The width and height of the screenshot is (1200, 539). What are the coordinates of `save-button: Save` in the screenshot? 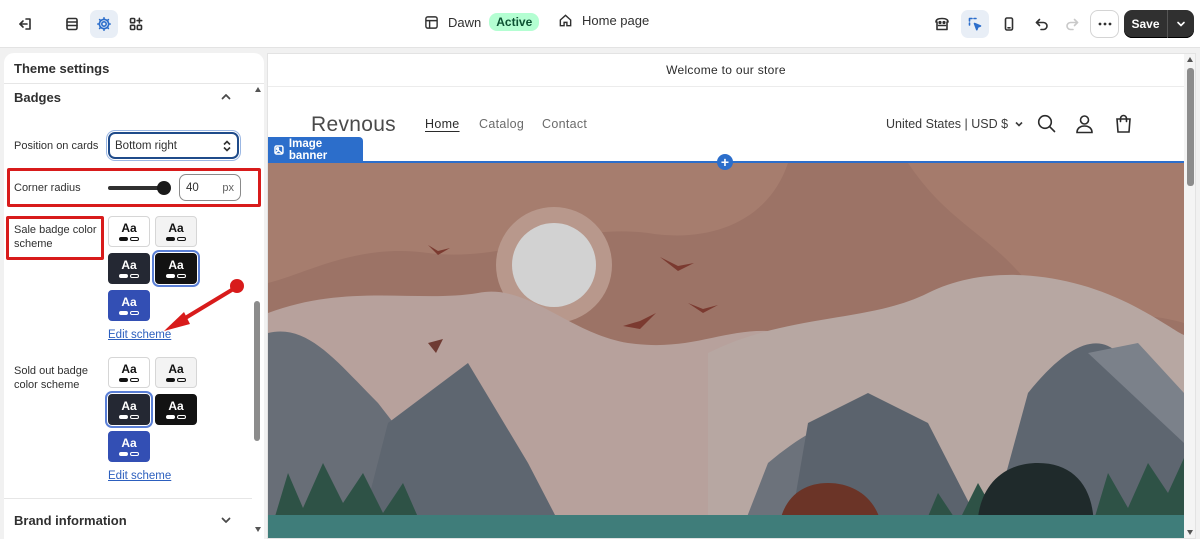 It's located at (1146, 24).